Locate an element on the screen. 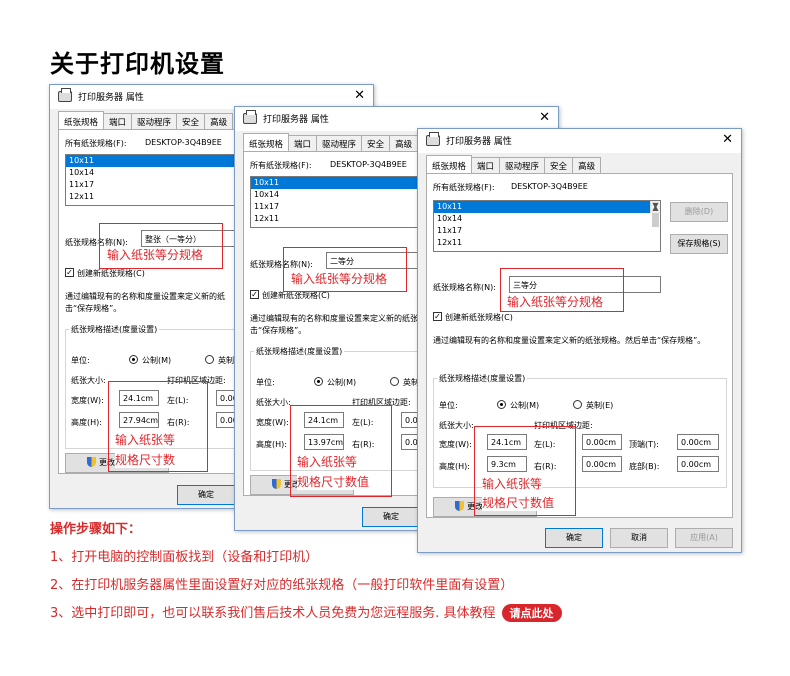  step-1: 1、打开电脑的控制面板找到（设备和打印机） is located at coordinates (184, 557).